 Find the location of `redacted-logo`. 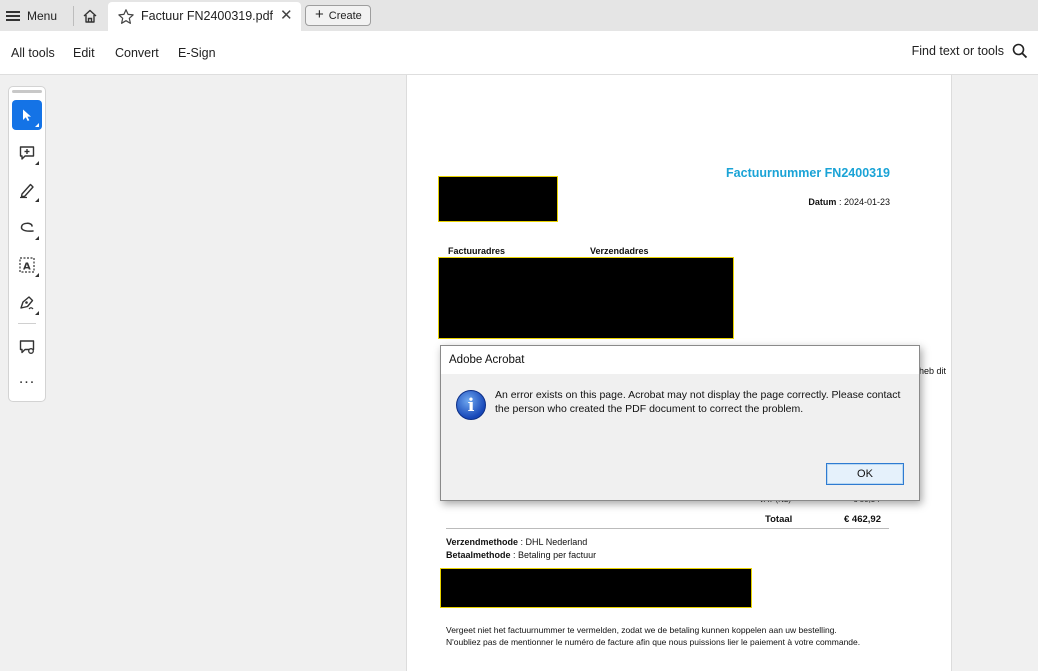

redacted-logo is located at coordinates (498, 199).